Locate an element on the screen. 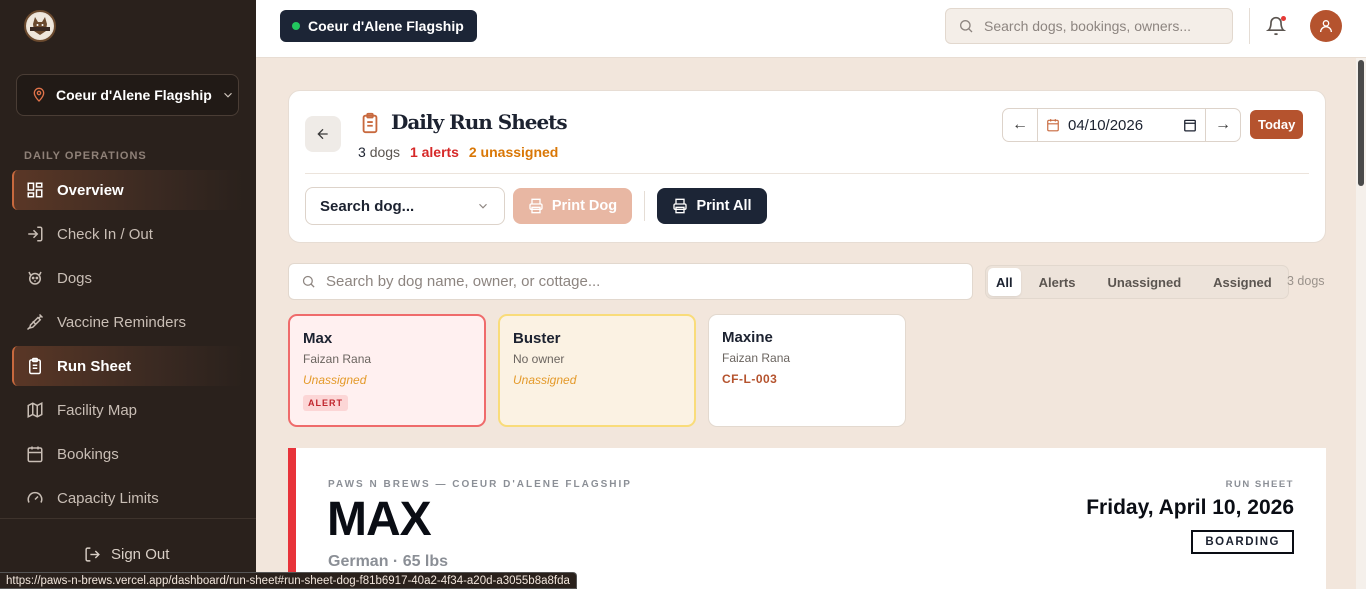 This screenshot has width=1366, height=589. location-select-label: Coeur d'Alene Flagship is located at coordinates (134, 95).